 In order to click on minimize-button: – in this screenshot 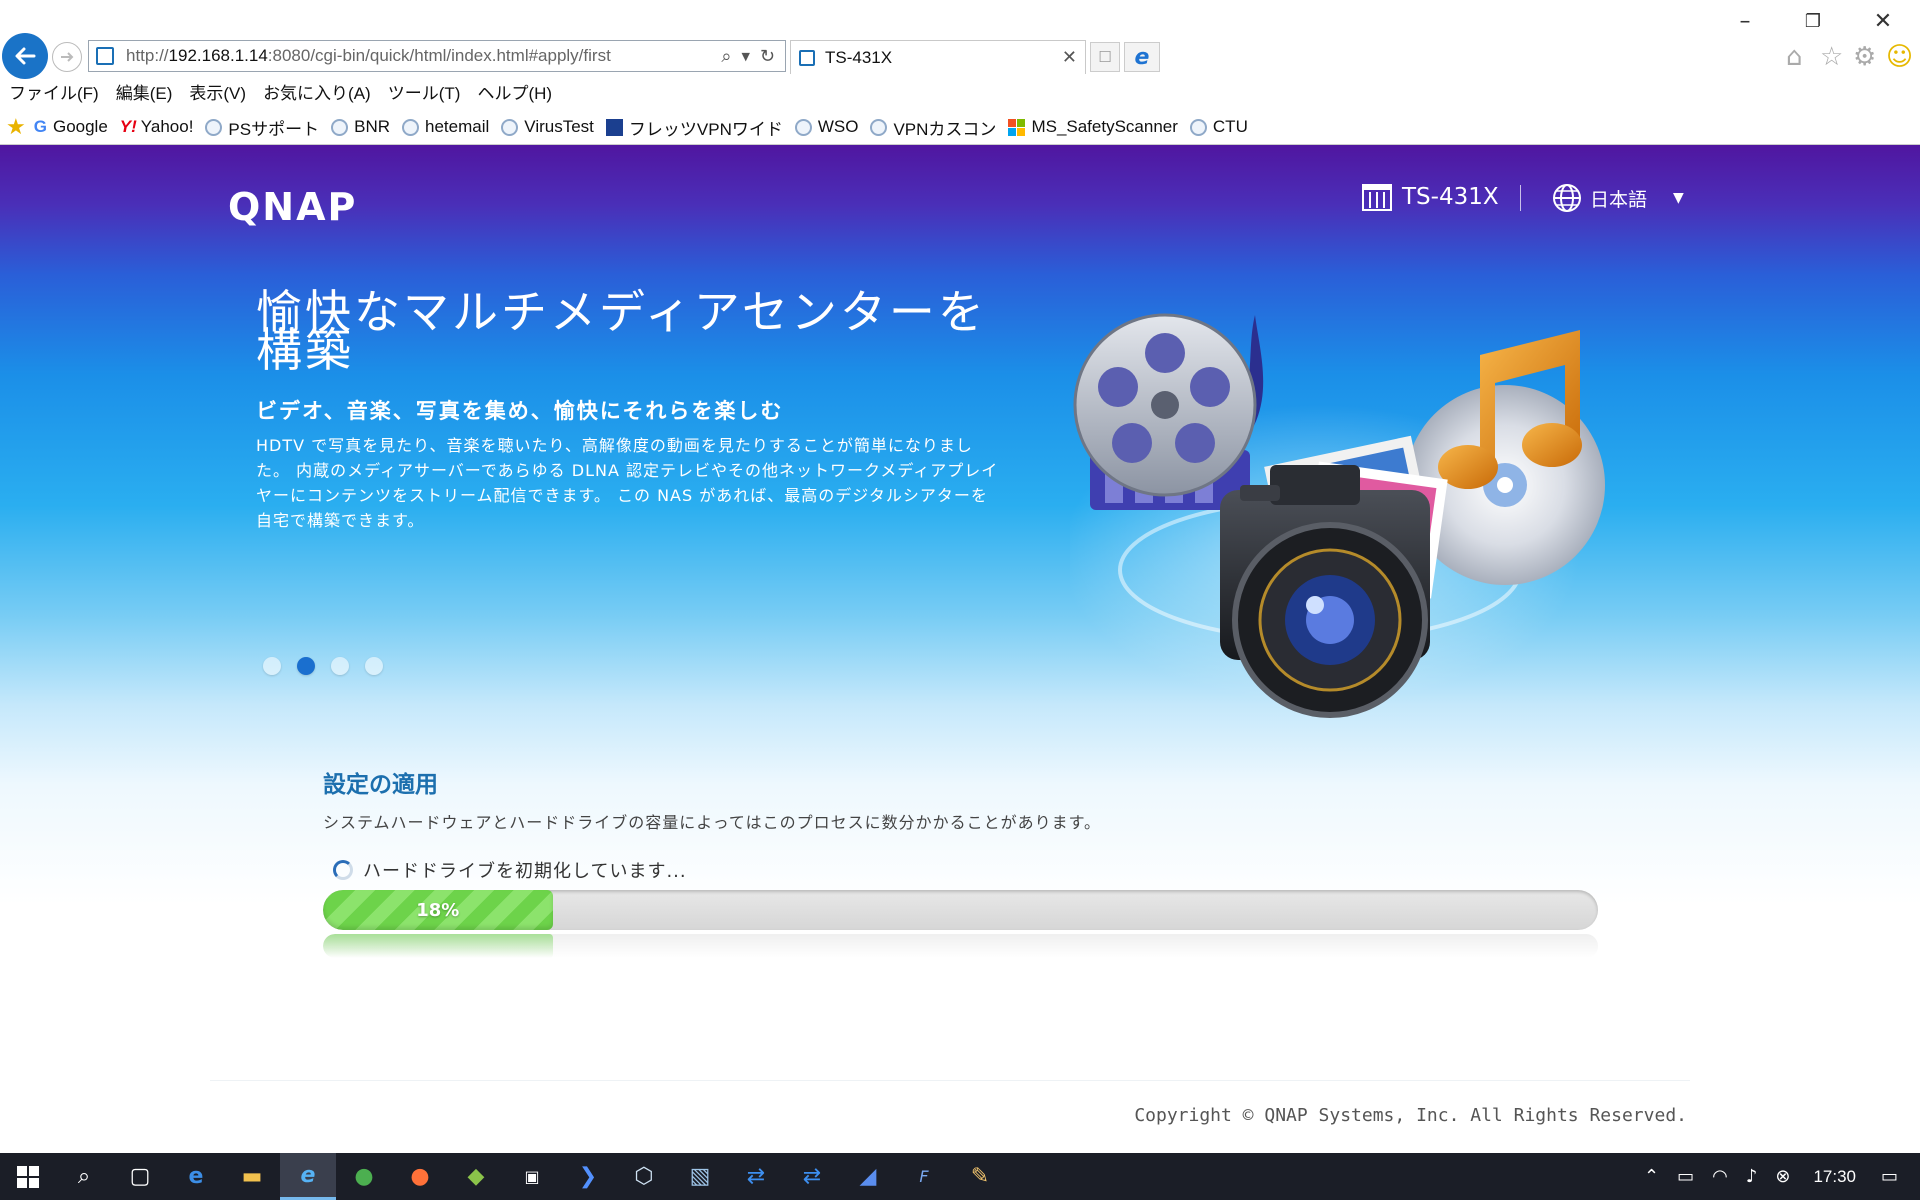, I will do `click(1745, 21)`.